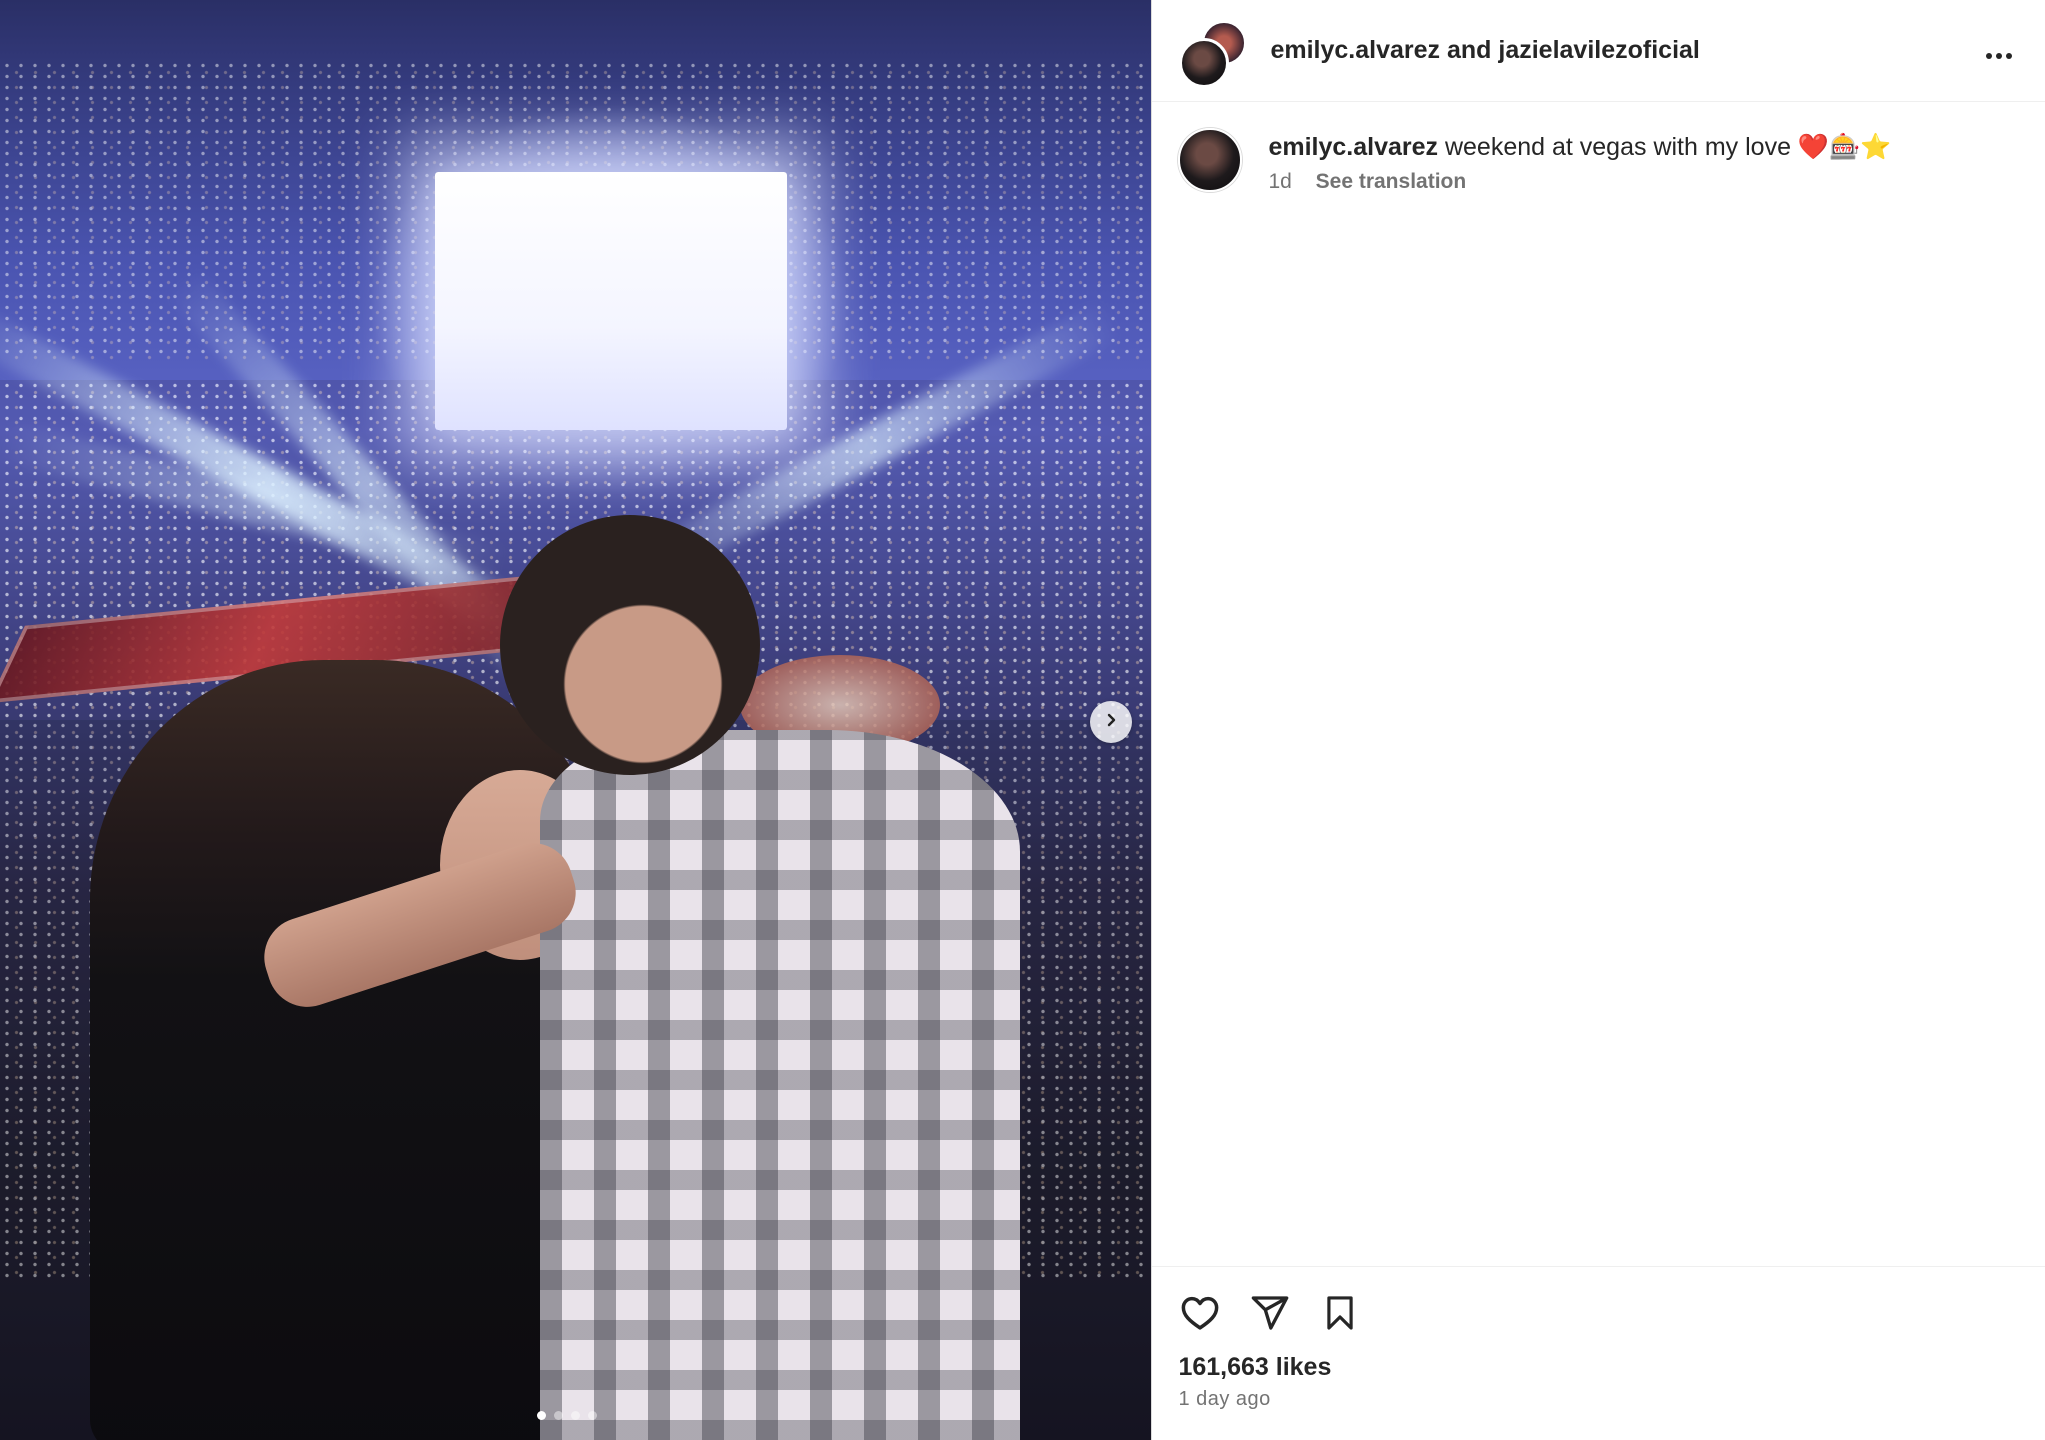 This screenshot has height=1440, width=2045. I want to click on author-link: emilyc.alvarez, so click(1355, 50).